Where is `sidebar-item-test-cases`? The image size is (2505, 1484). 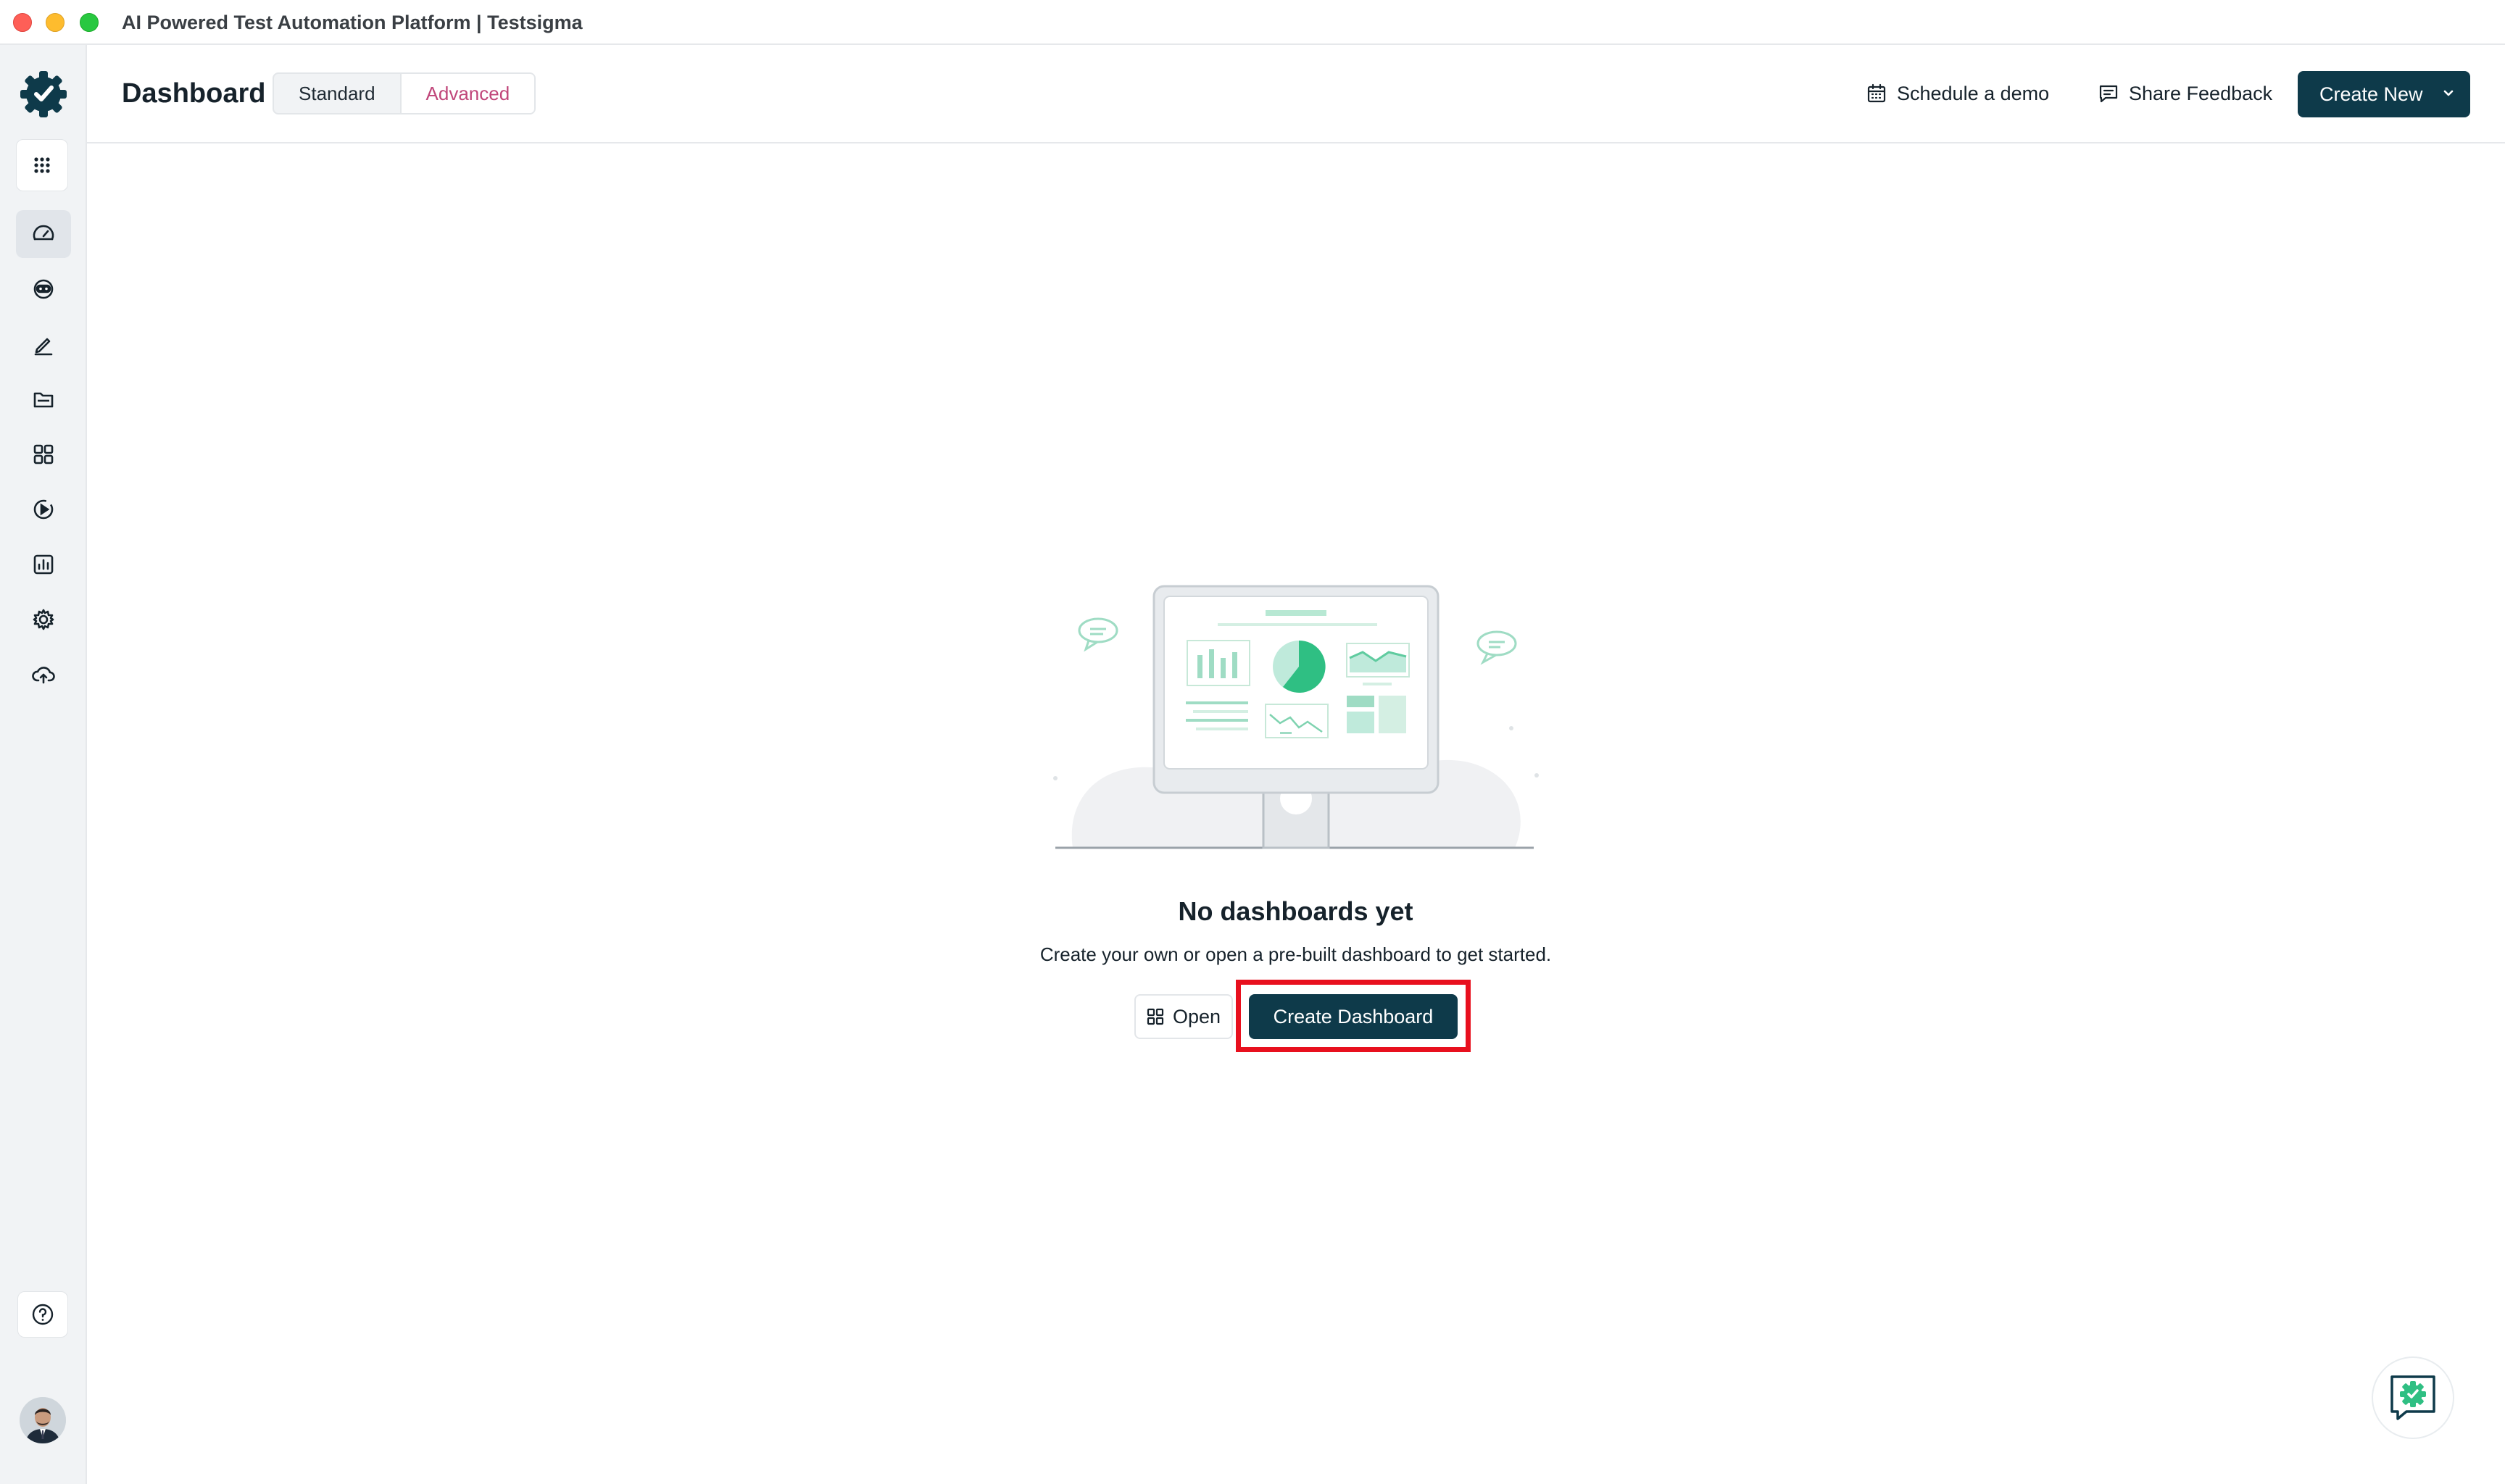 sidebar-item-test-cases is located at coordinates (43, 344).